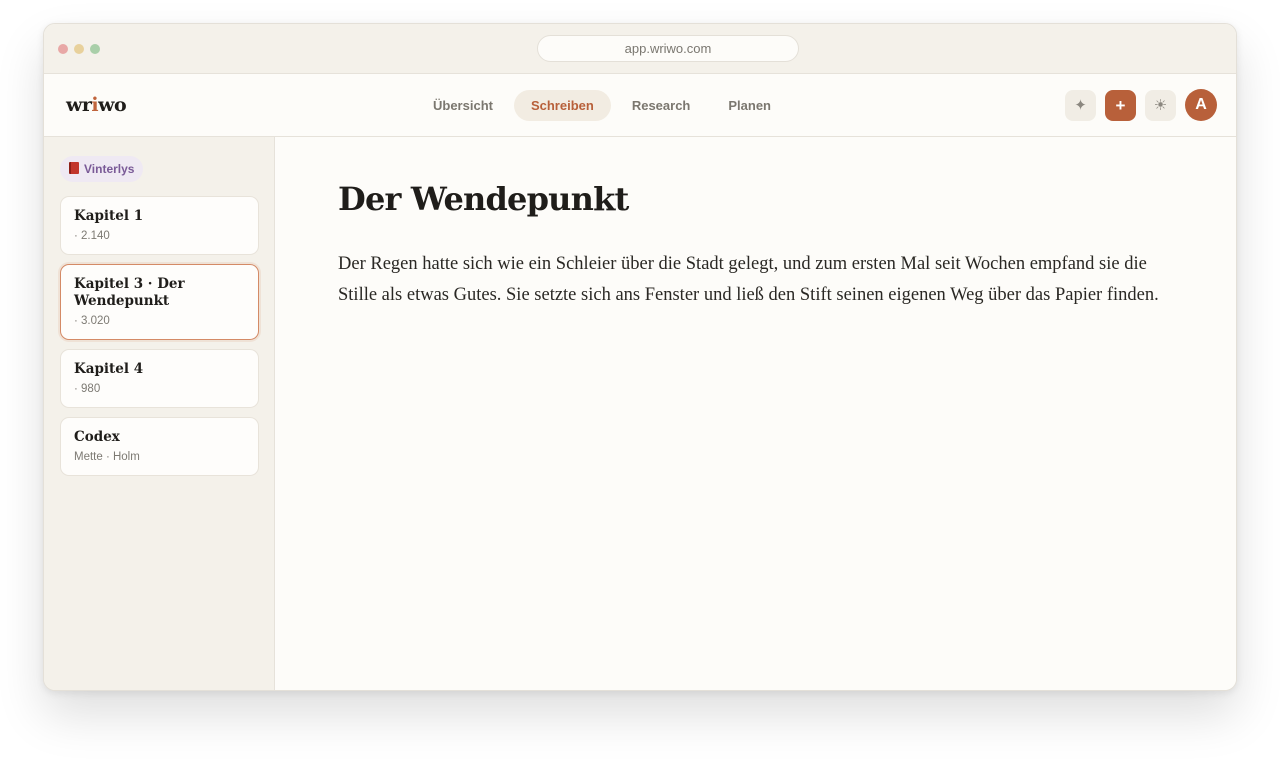 The width and height of the screenshot is (1280, 783). I want to click on url-bar: app.wriwo.com, so click(668, 48).